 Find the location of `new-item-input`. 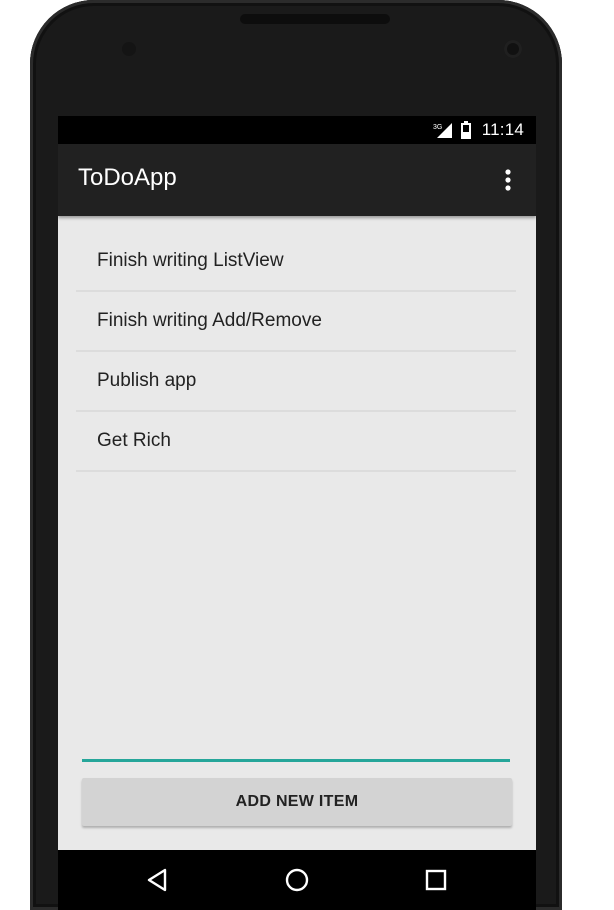

new-item-input is located at coordinates (296, 746).